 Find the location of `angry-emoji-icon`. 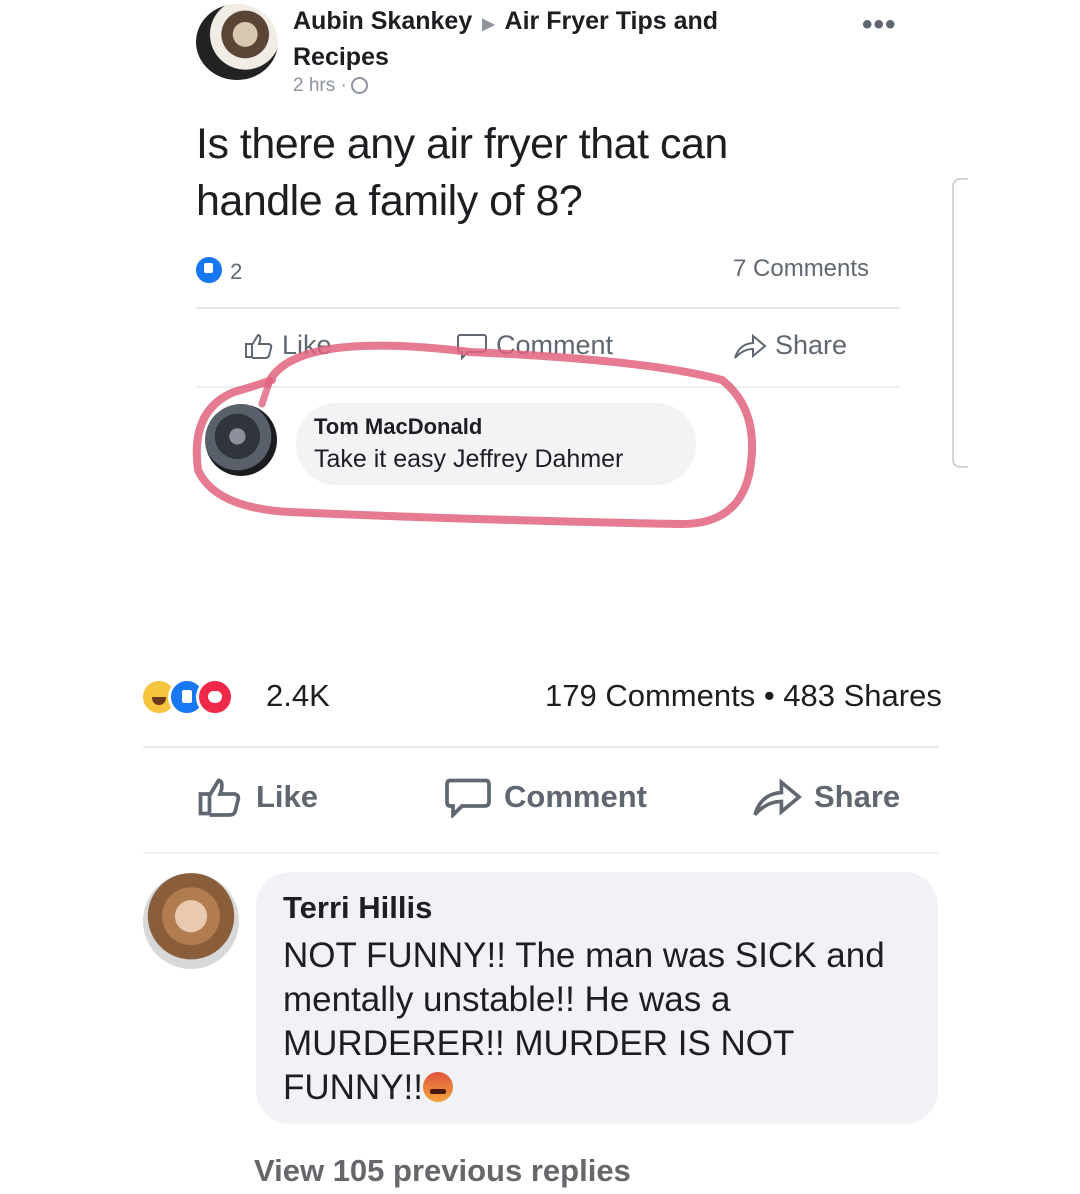

angry-emoji-icon is located at coordinates (438, 1087).